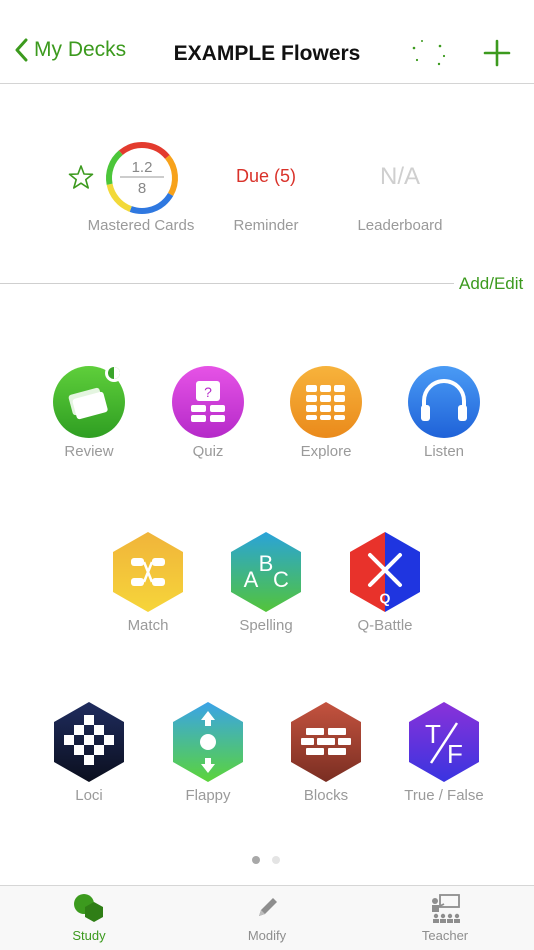  Describe the element at coordinates (433, 734) in the screenshot. I see `svg-text: T` at that location.